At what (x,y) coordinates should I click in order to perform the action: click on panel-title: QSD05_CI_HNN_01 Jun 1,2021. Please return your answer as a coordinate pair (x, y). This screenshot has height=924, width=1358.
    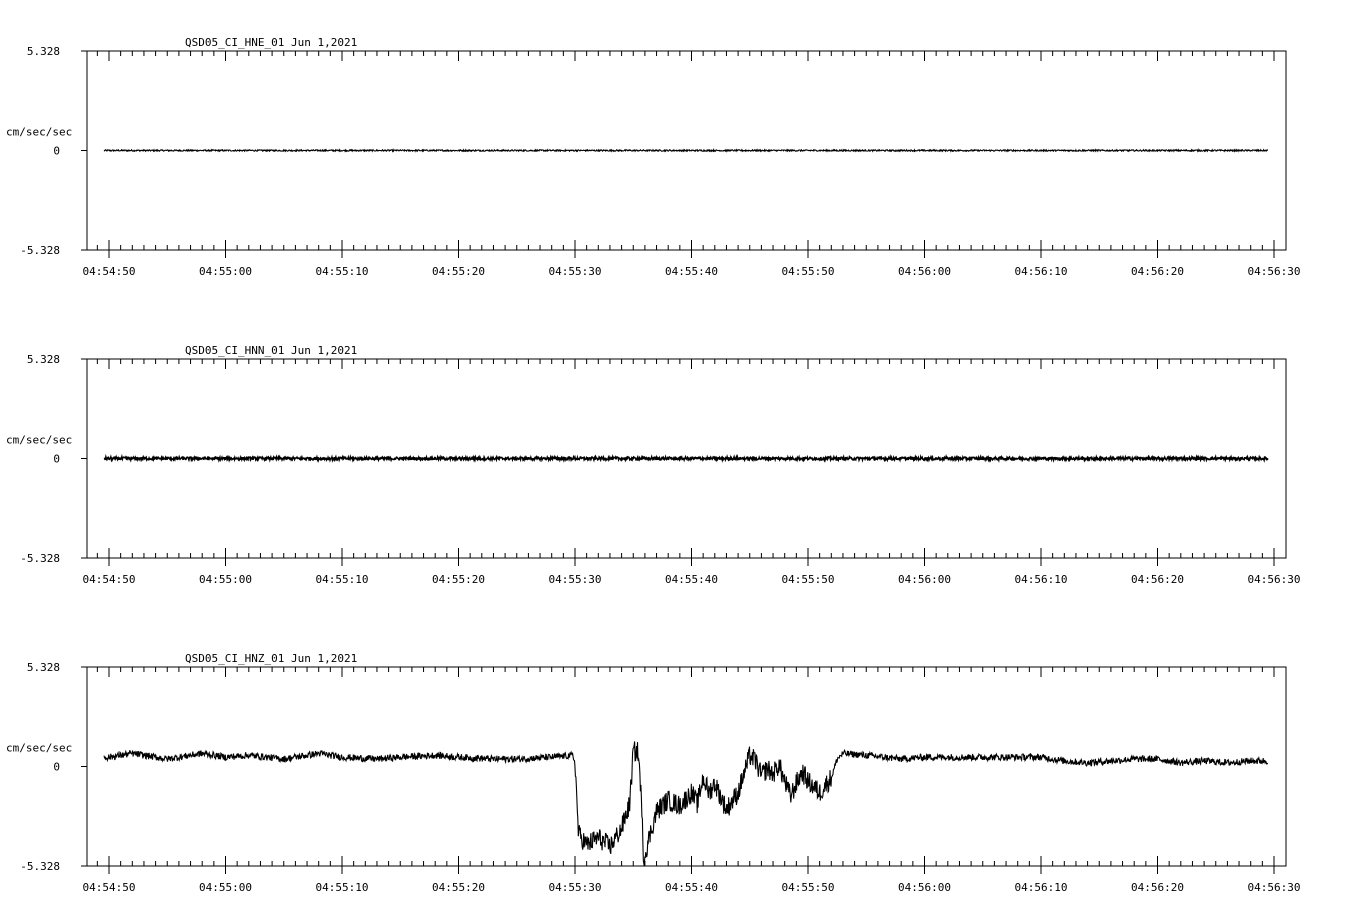
    Looking at the image, I should click on (271, 350).